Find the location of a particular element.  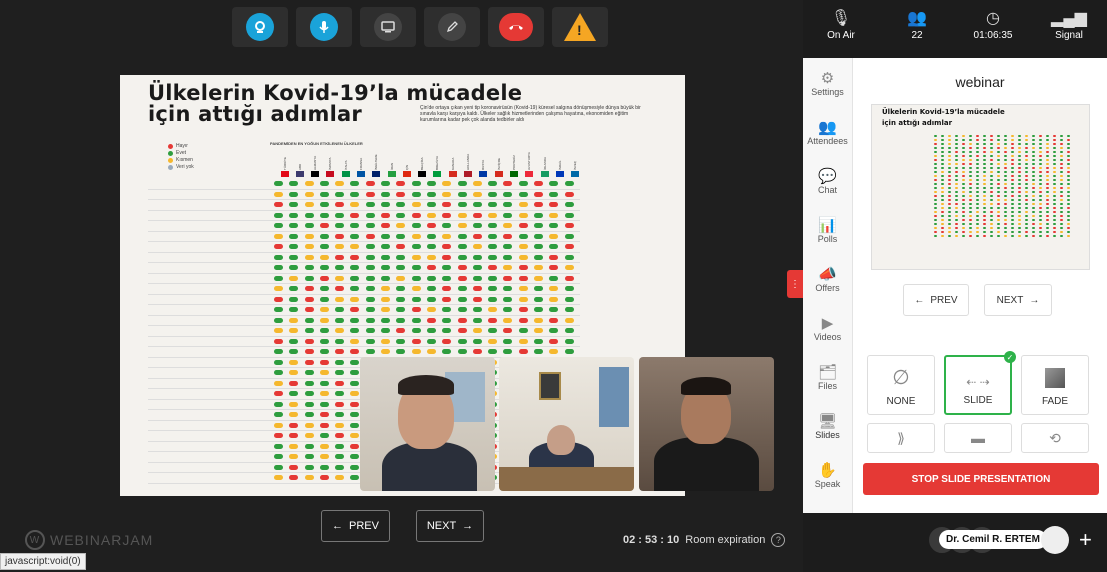

transition-more-2: ▬ is located at coordinates (978, 438).